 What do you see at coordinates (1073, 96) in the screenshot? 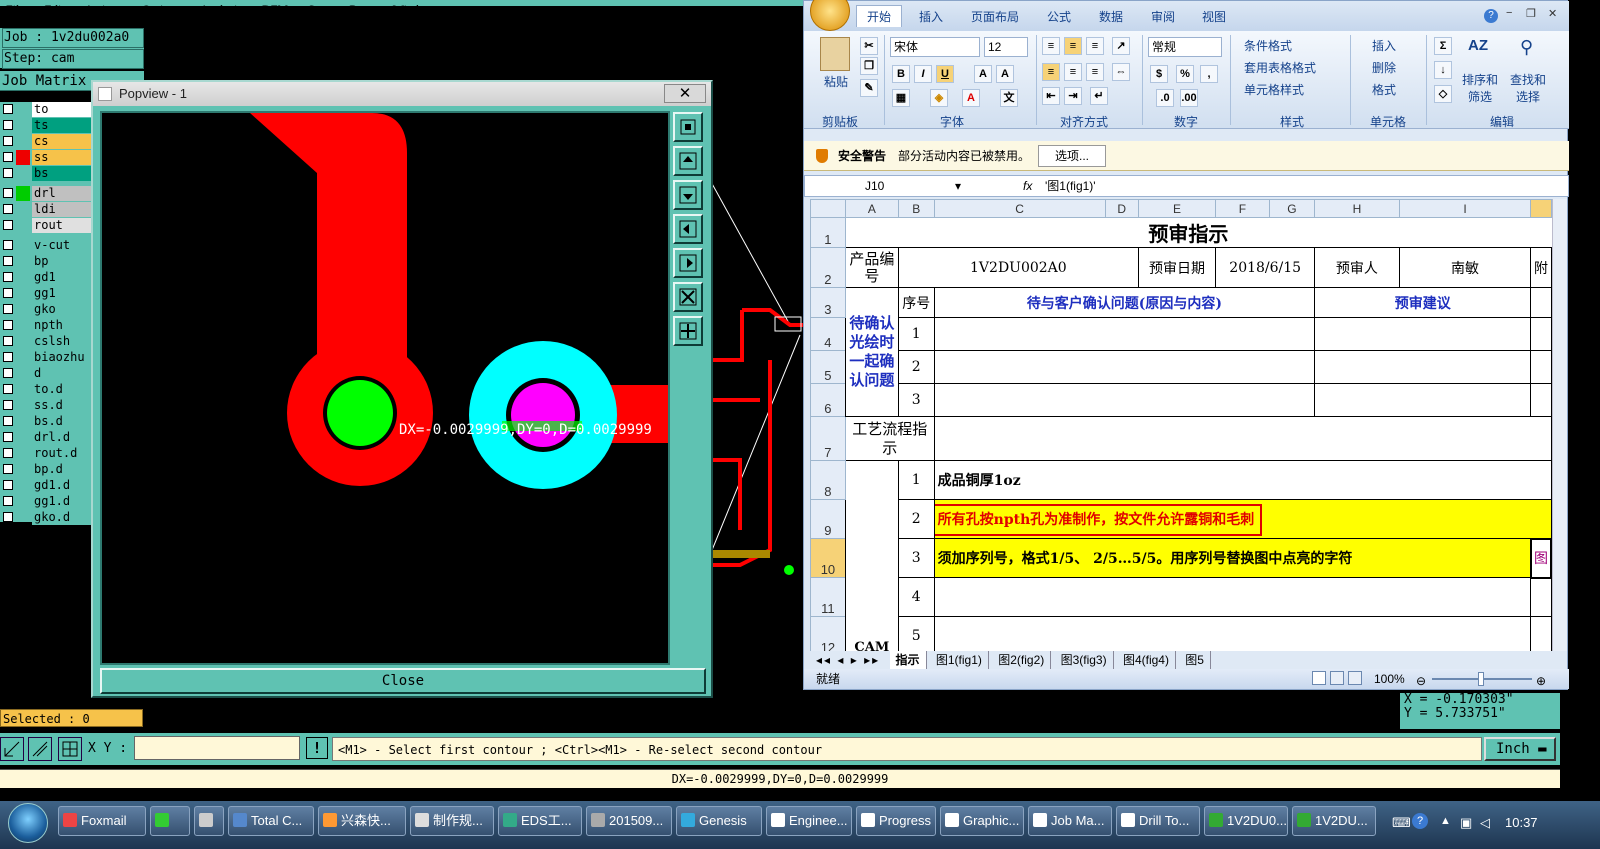
I see `increase-indent-icon: ⇥` at bounding box center [1073, 96].